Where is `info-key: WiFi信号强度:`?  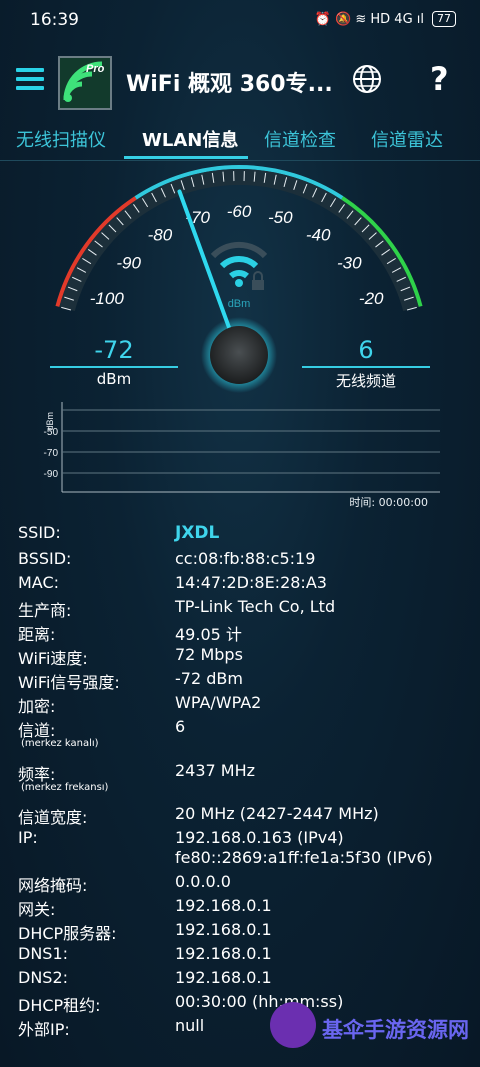
info-key: WiFi信号强度: is located at coordinates (69, 682).